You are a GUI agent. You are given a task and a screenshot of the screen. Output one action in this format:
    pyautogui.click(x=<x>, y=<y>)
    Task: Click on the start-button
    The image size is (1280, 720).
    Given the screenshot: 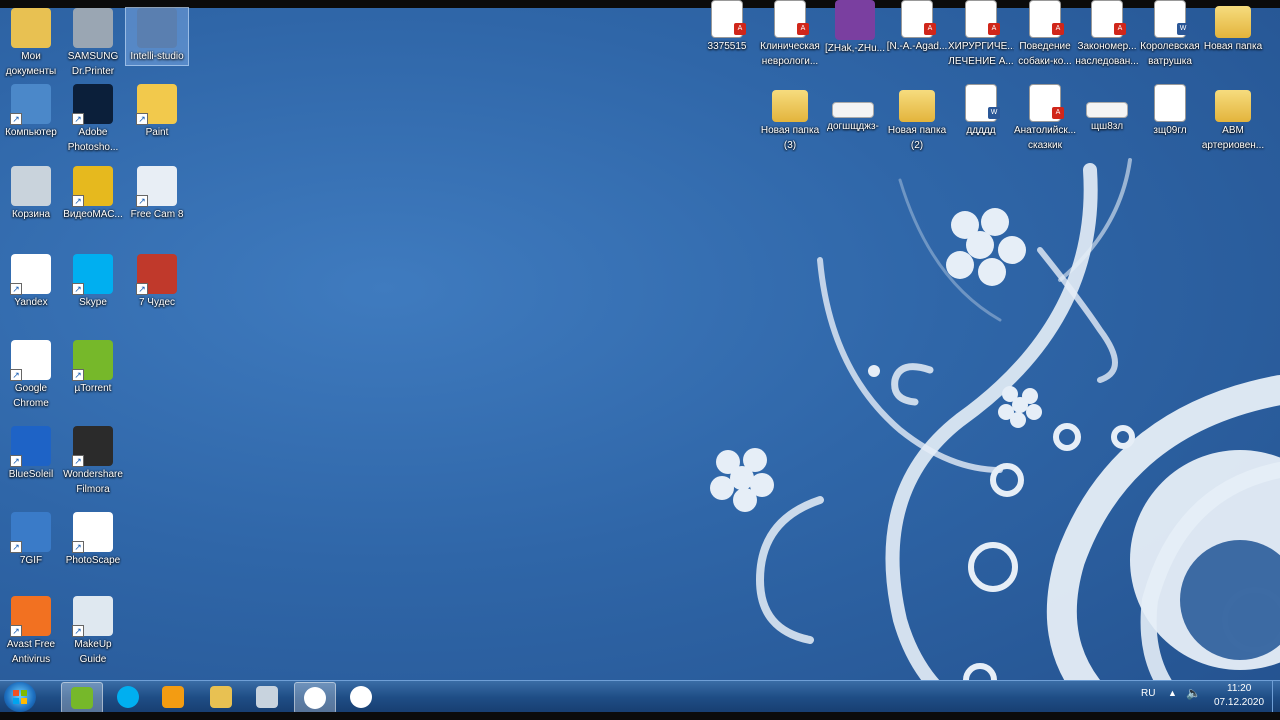 What is the action you would take?
    pyautogui.click(x=20, y=697)
    